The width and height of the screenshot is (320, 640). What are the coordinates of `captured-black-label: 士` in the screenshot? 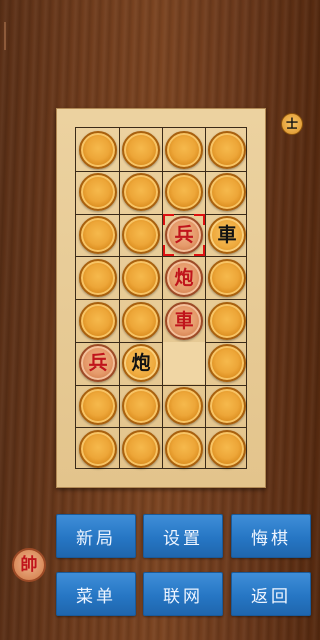 It's located at (291, 124).